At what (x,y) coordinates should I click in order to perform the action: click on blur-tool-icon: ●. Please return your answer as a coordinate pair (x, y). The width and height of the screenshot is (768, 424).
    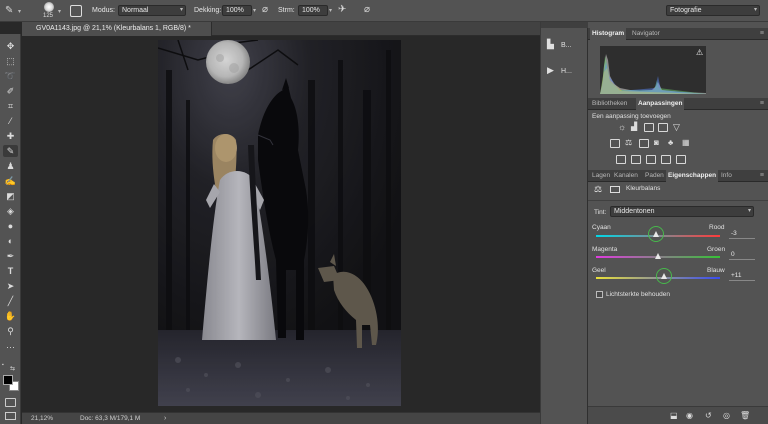
    Looking at the image, I should click on (10, 226).